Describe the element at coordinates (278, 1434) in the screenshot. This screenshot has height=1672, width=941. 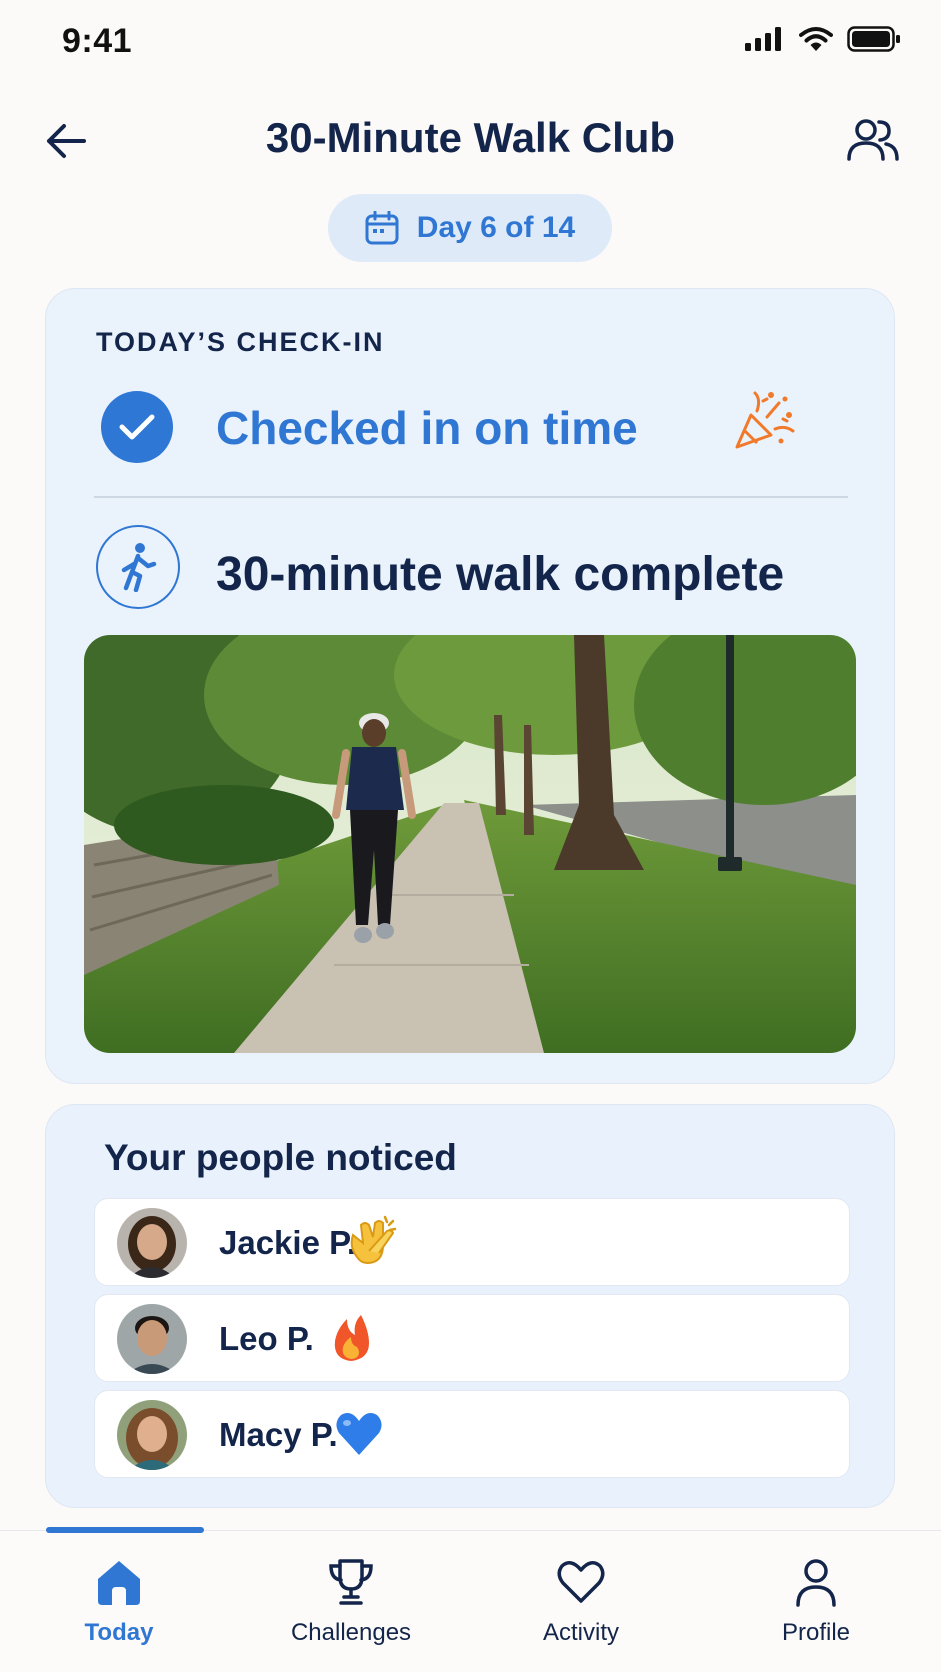
I see `person-name: Macy P.` at that location.